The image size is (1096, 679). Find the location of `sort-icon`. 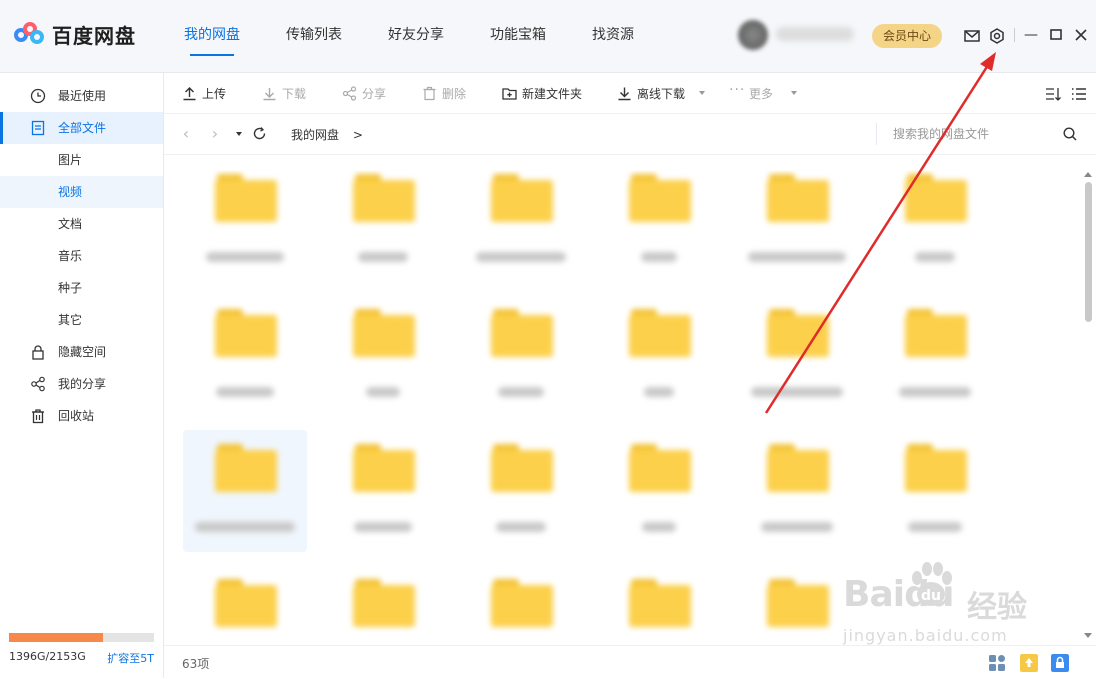

sort-icon is located at coordinates (1053, 94).